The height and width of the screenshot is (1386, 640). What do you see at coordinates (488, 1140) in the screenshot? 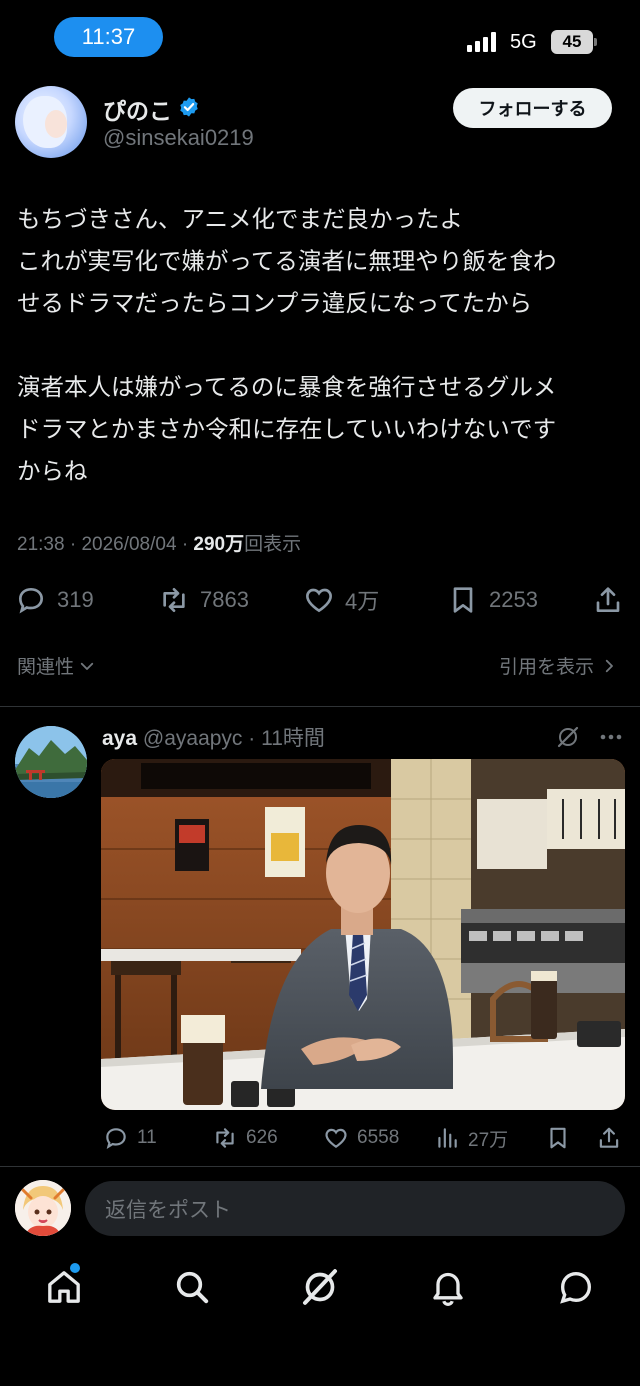
I see `reply-view-count: 27万` at bounding box center [488, 1140].